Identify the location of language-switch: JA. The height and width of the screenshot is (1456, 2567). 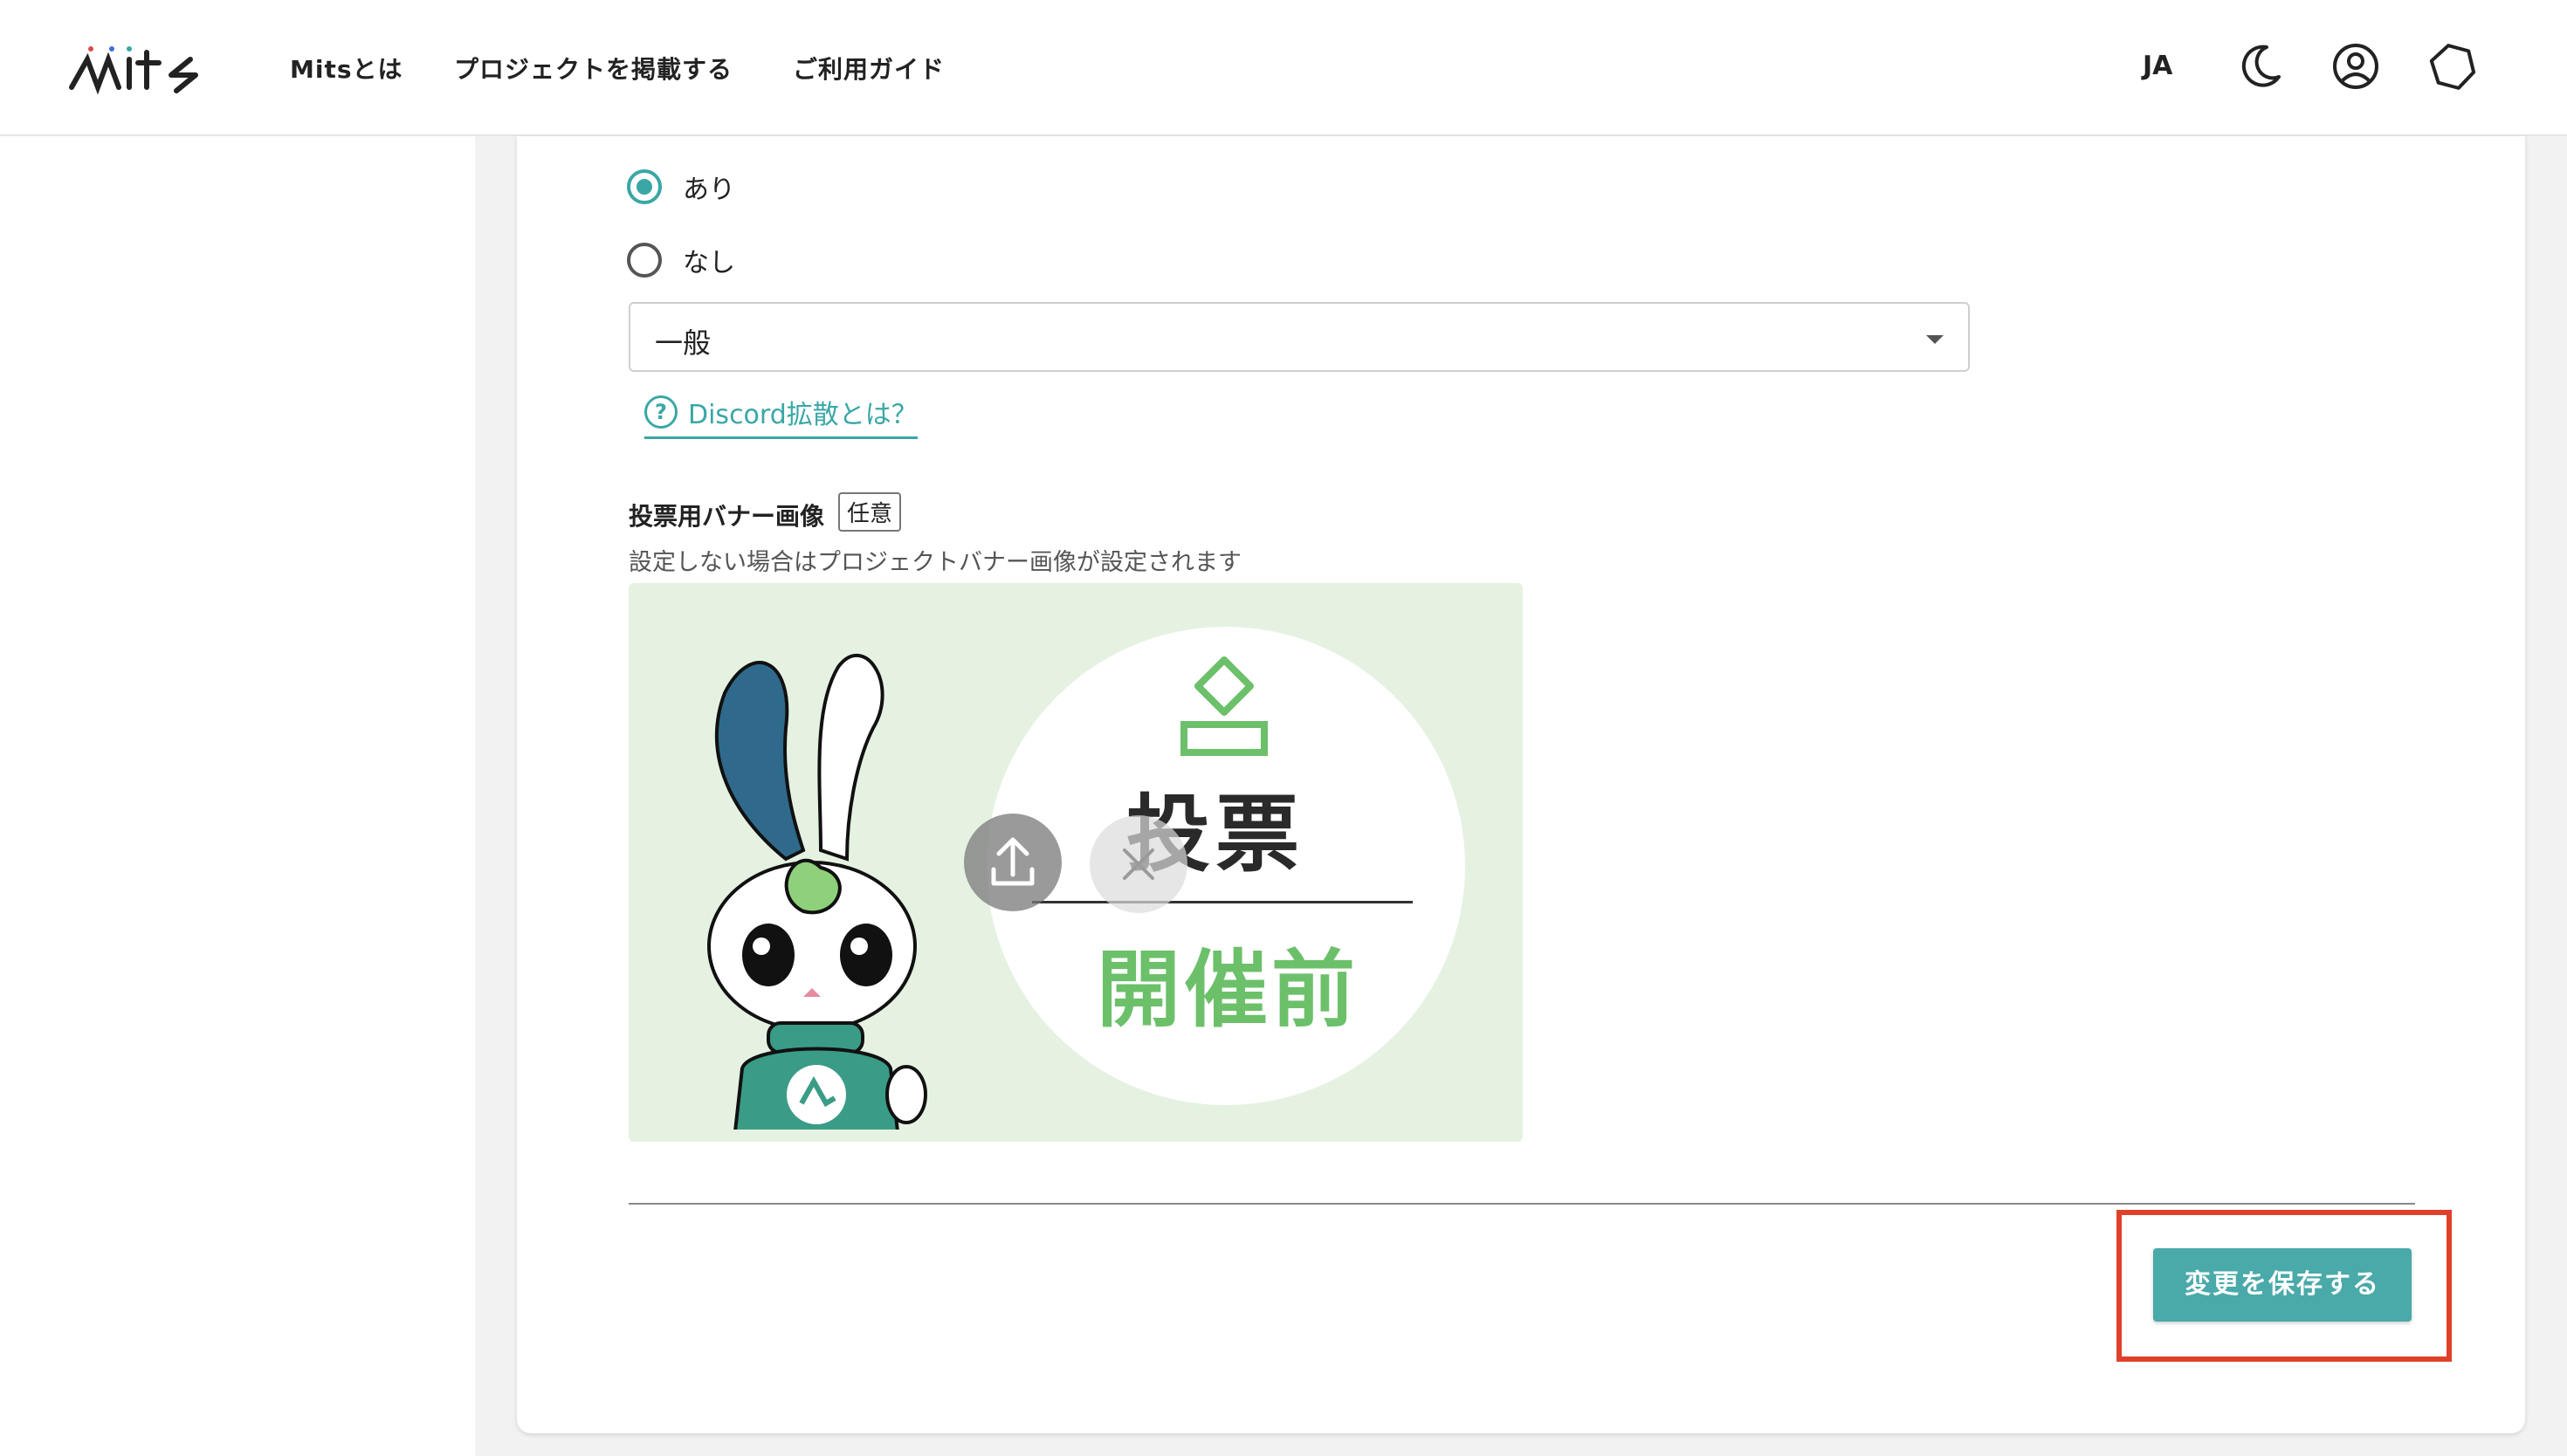
(2157, 66).